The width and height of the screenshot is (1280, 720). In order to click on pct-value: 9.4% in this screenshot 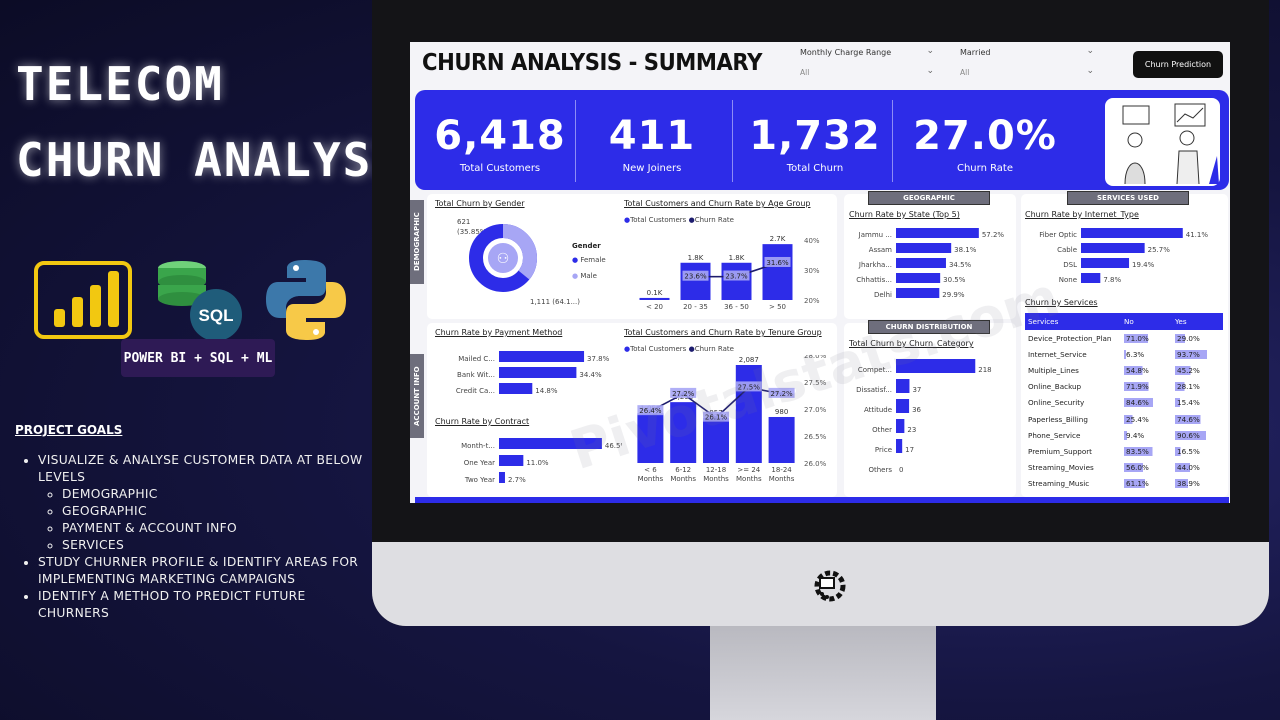, I will do `click(1141, 435)`.